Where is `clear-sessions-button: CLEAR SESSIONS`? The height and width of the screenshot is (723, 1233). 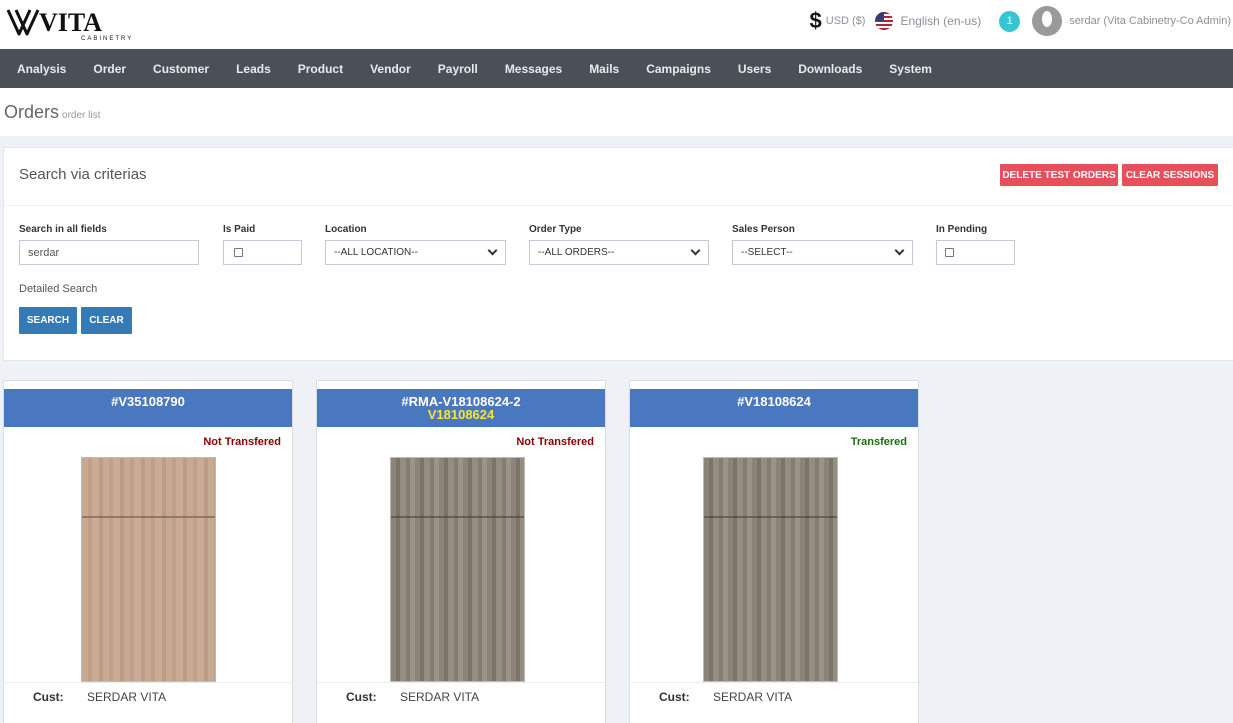 clear-sessions-button: CLEAR SESSIONS is located at coordinates (1170, 175).